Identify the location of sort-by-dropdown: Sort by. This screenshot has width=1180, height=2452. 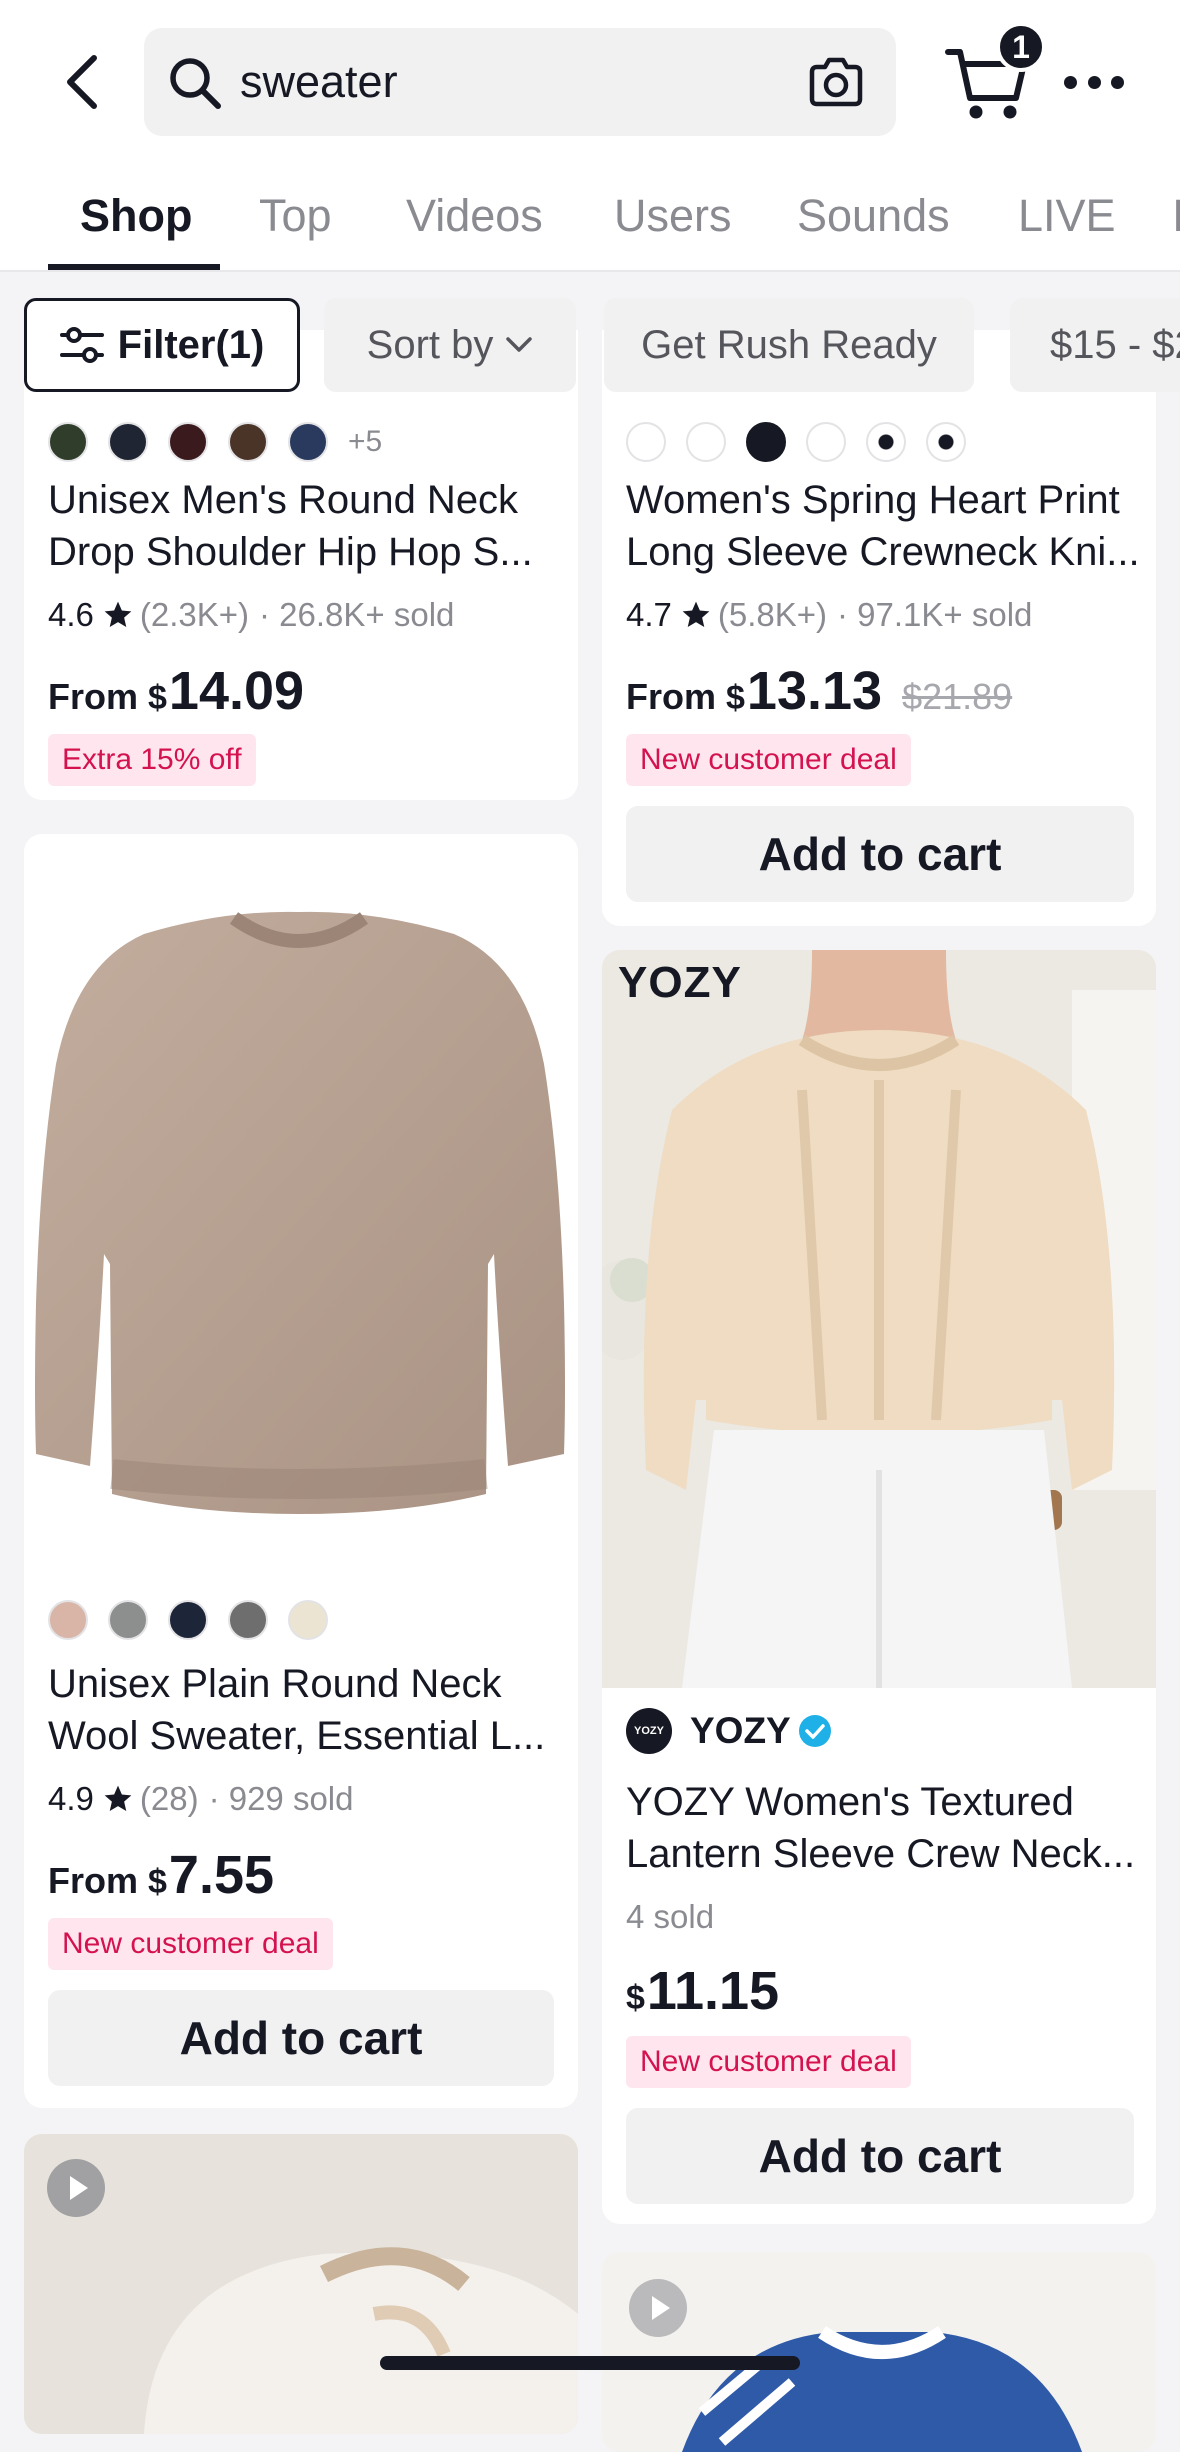
(450, 345).